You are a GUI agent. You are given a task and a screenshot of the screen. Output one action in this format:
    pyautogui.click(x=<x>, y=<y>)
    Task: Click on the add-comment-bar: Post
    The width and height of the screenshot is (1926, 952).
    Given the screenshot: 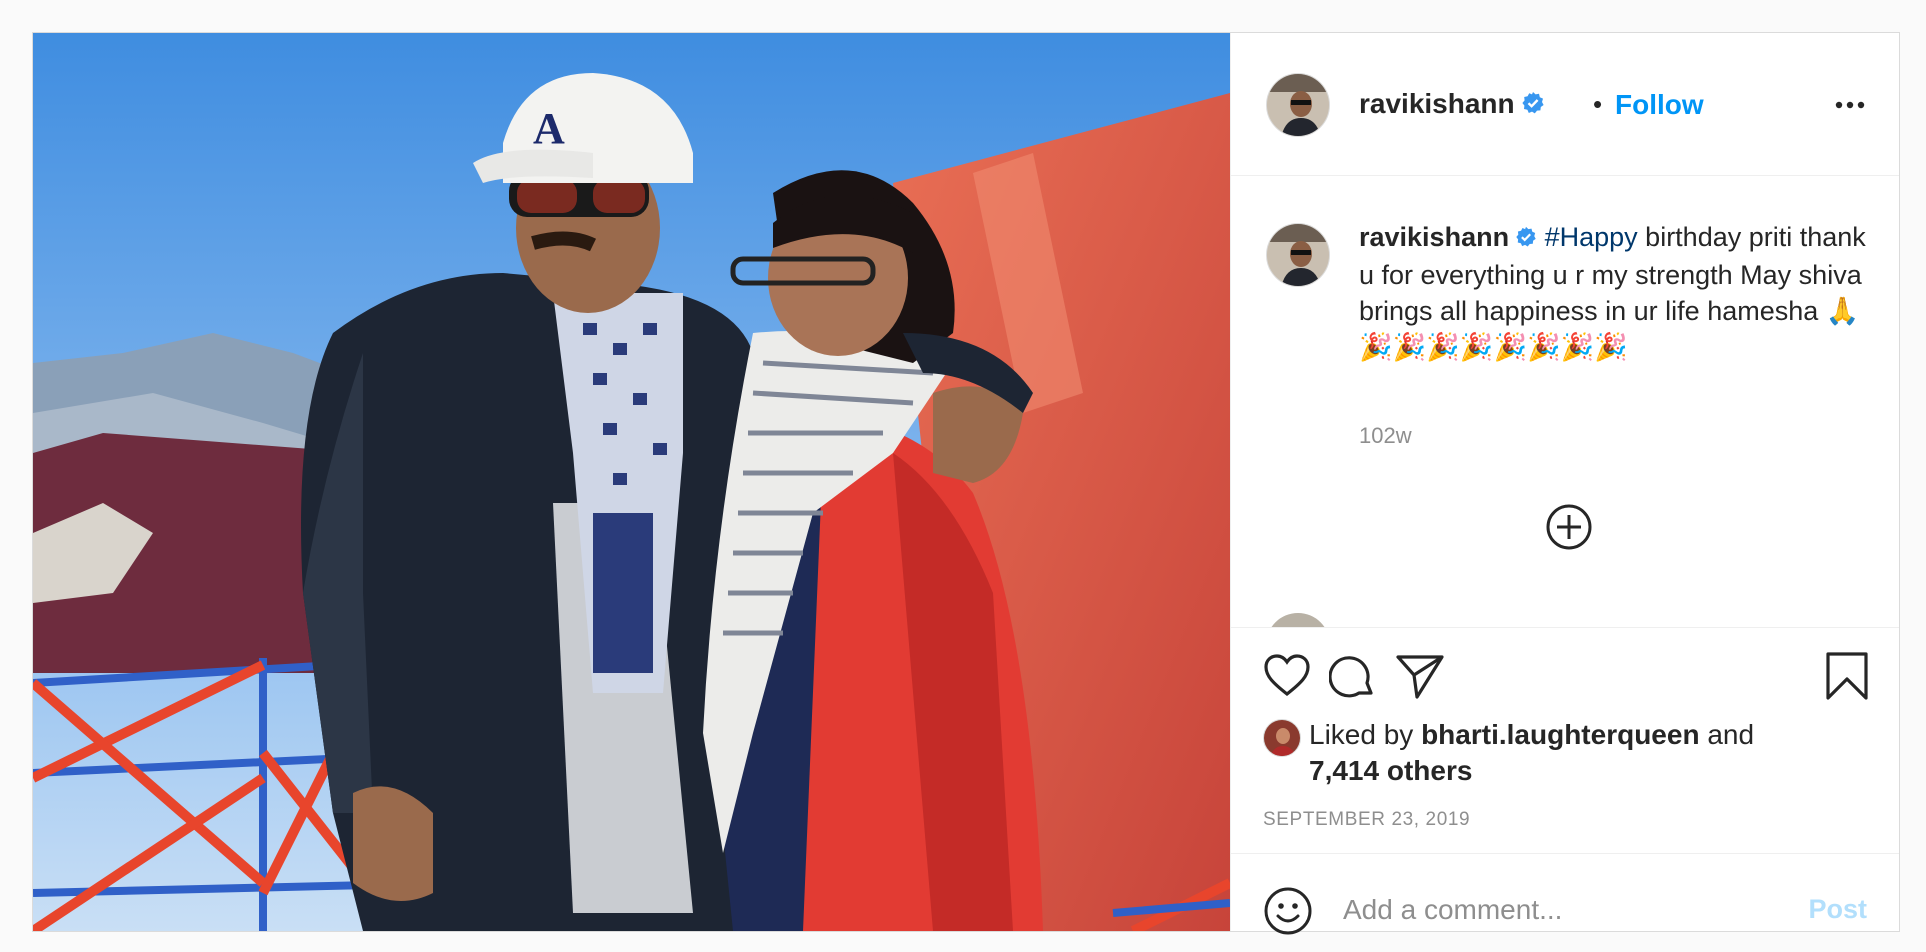 What is the action you would take?
    pyautogui.click(x=1565, y=894)
    